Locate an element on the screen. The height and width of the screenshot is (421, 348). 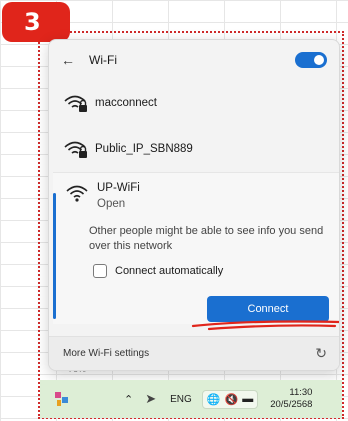
selection-indicator is located at coordinates (54, 256).